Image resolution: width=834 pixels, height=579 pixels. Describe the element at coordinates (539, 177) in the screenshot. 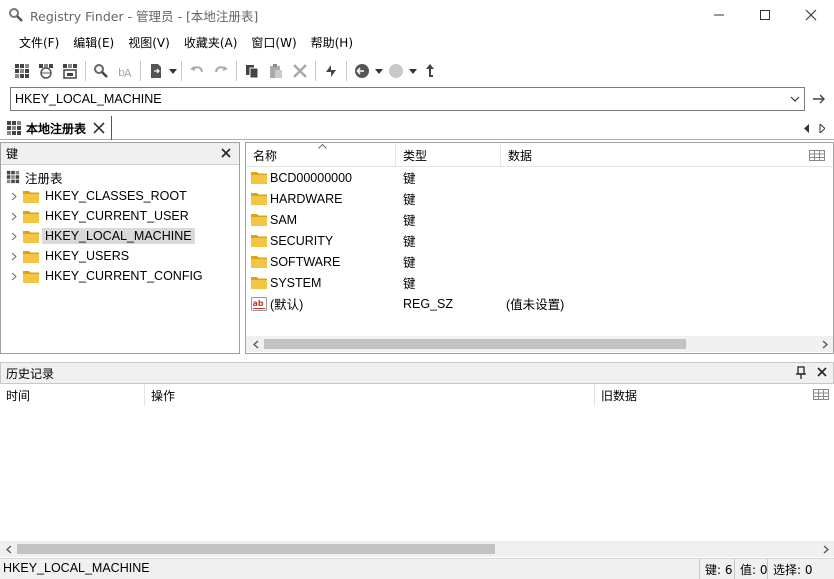

I see `list-row: BCD00000000 键` at that location.